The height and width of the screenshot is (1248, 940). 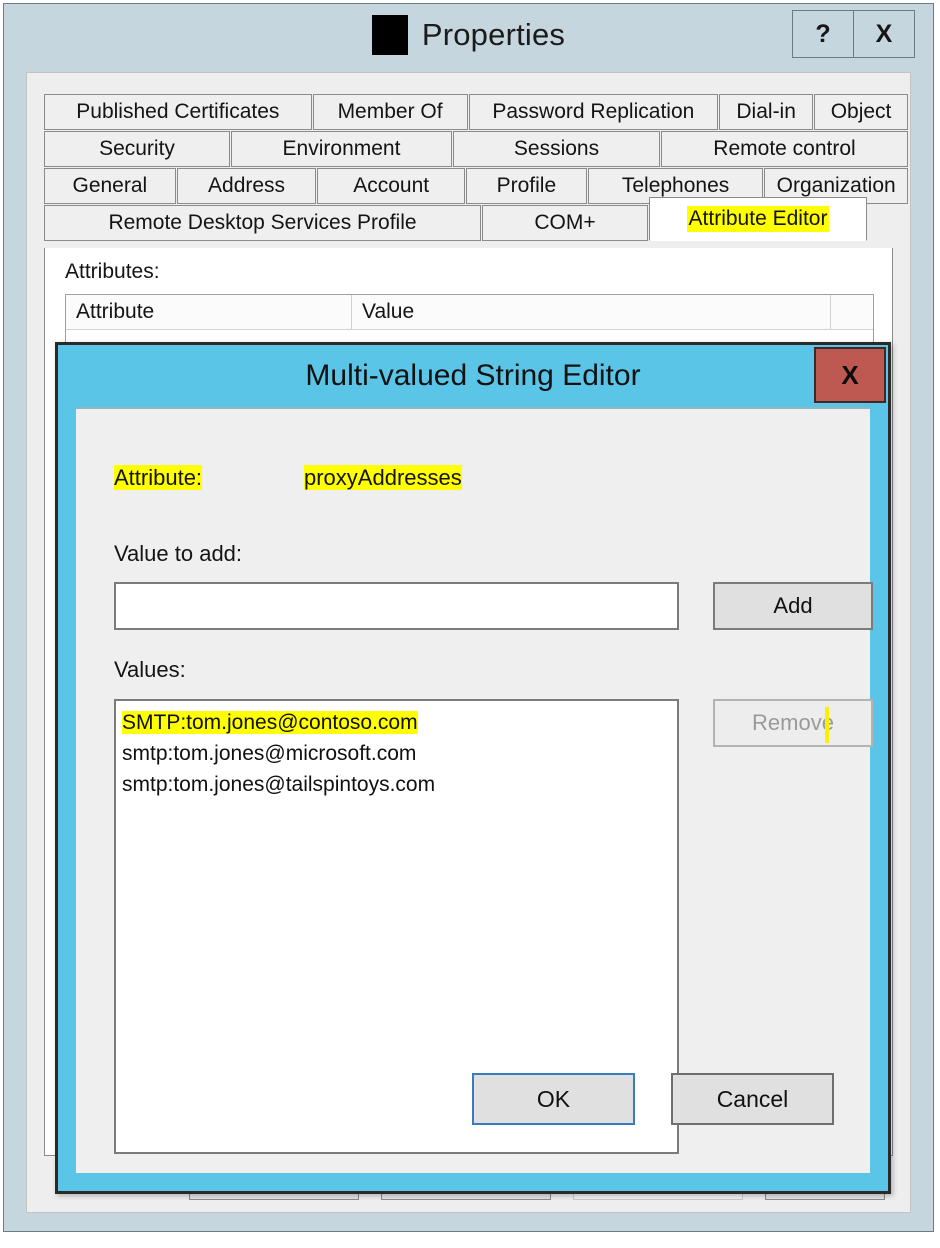 I want to click on tab-dial-in: Dial-in, so click(x=766, y=112).